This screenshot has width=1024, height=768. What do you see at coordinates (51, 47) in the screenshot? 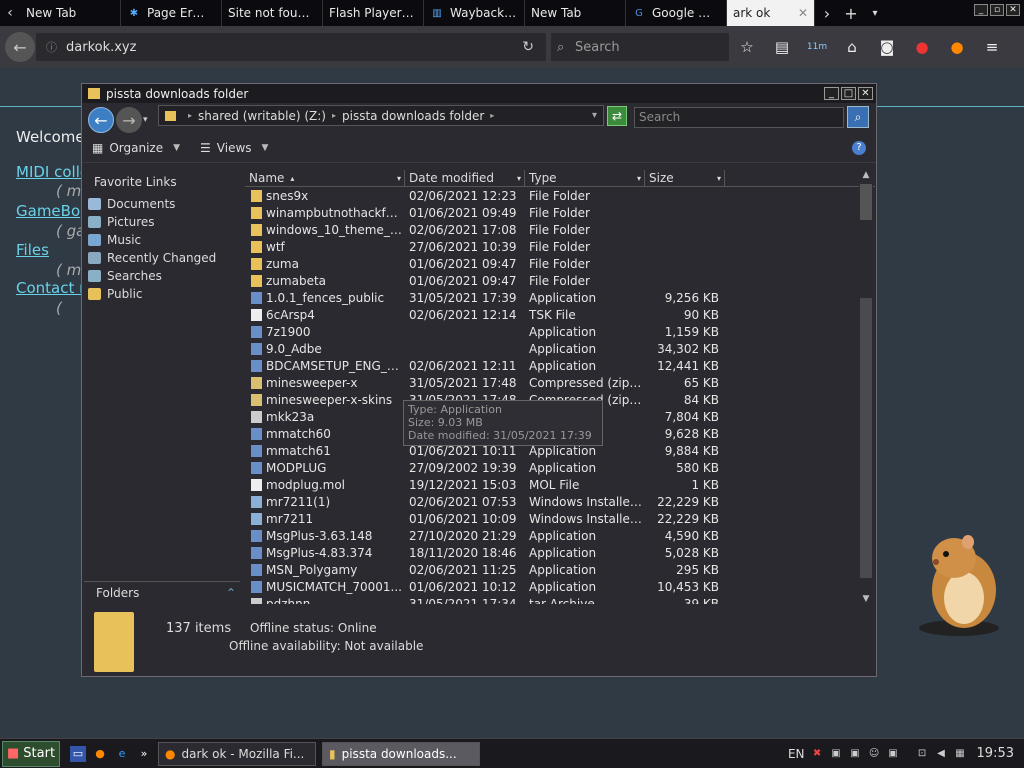
I see `site-info-icon: ⓘ` at bounding box center [51, 47].